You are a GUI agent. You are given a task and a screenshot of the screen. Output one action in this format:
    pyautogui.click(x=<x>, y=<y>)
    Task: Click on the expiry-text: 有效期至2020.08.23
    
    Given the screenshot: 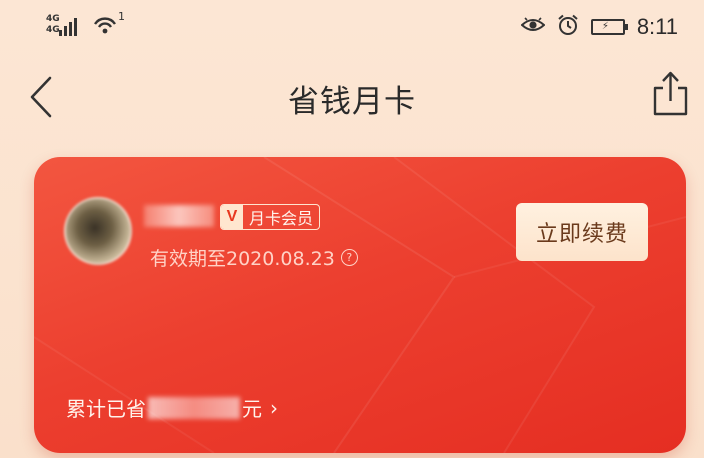 What is the action you would take?
    pyautogui.click(x=242, y=259)
    